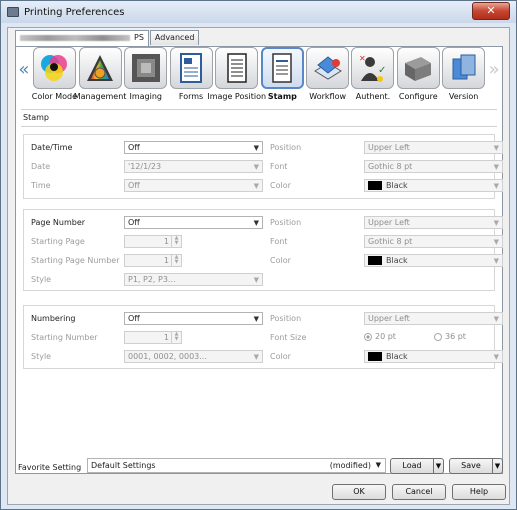 This screenshot has width=517, height=510. What do you see at coordinates (237, 96) in the screenshot?
I see `category-label: Image Position` at bounding box center [237, 96].